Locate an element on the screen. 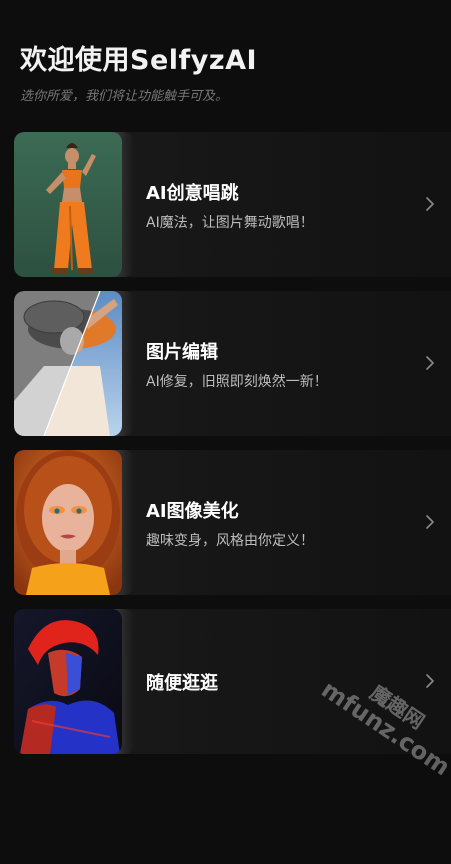 This screenshot has height=864, width=451. page-subtitle: 选你所爱，我们将让功能触手可及。 is located at coordinates (124, 96).